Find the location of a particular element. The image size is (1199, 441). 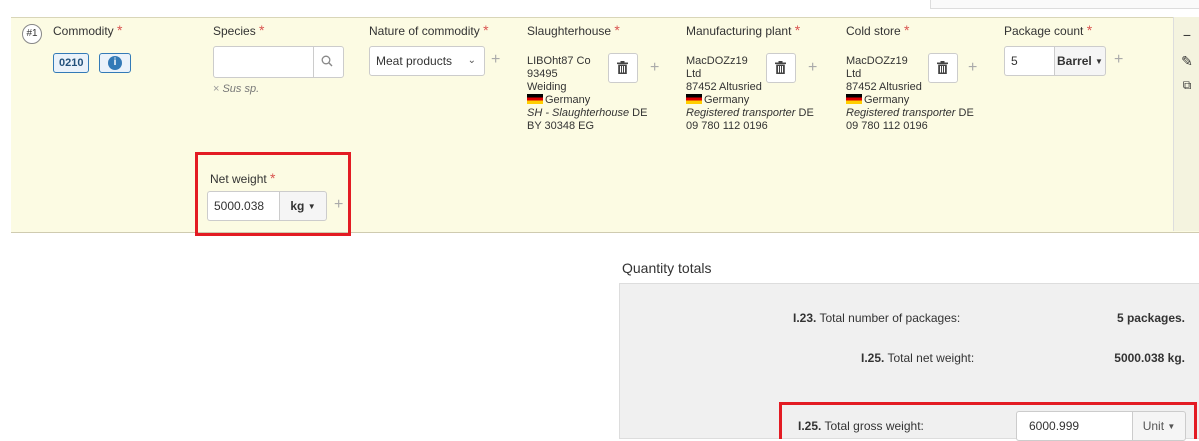

species-search-group is located at coordinates (278, 62).